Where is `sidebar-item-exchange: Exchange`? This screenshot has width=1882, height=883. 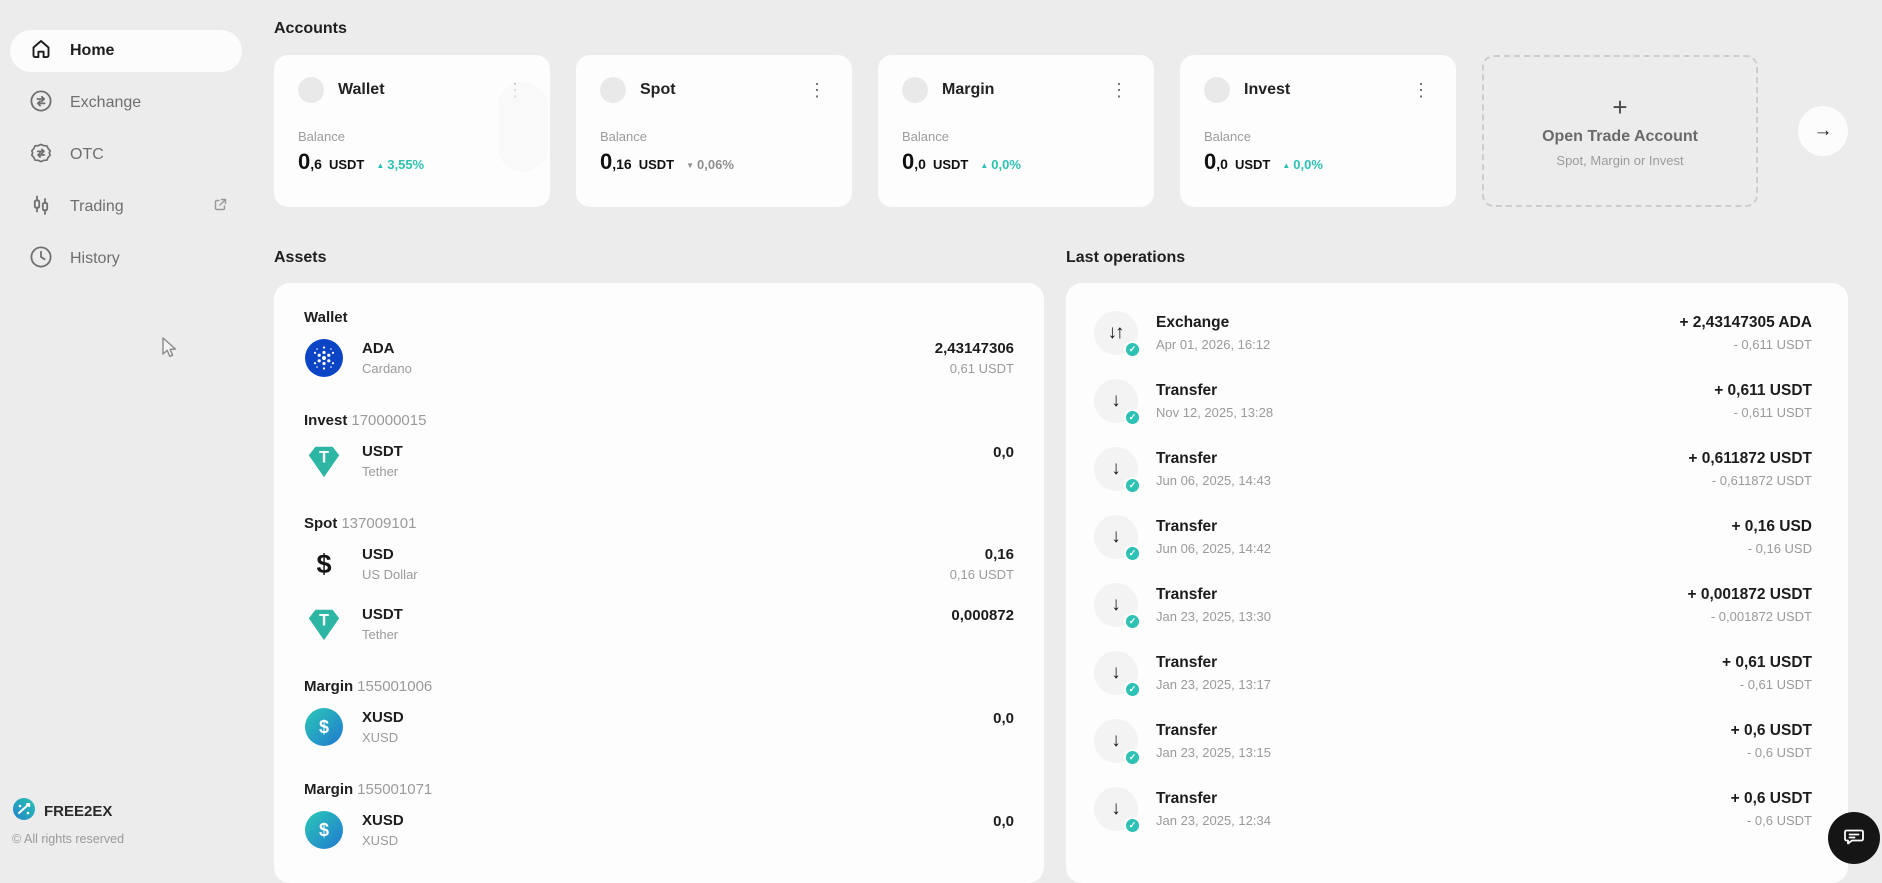
sidebar-item-exchange: Exchange is located at coordinates (126, 103).